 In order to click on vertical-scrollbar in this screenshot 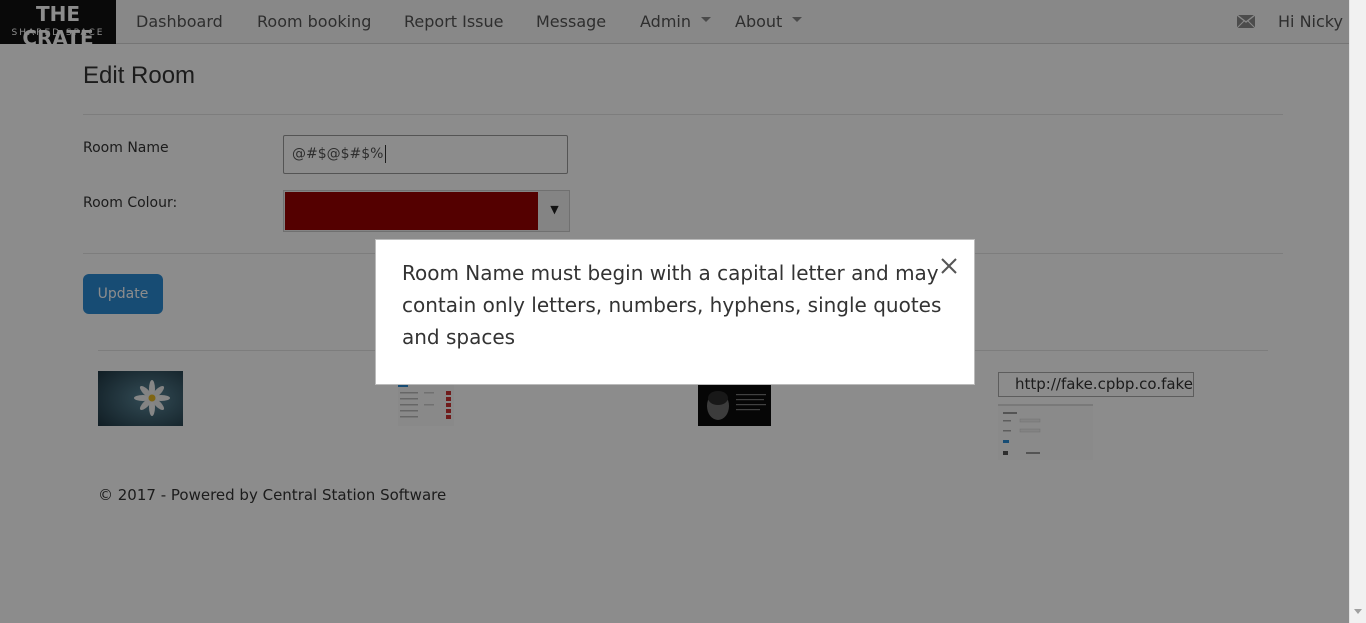, I will do `click(1357, 311)`.